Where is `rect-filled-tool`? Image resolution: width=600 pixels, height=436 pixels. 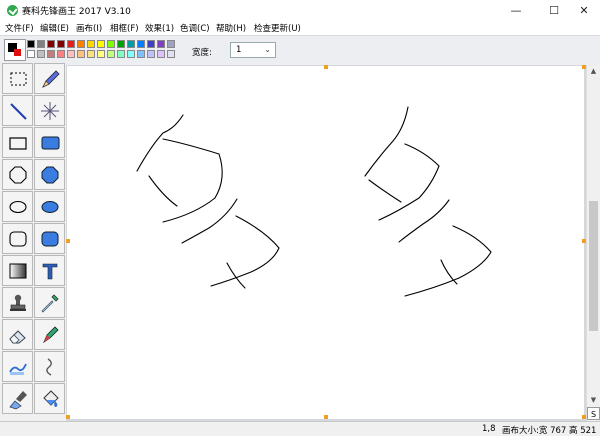
rect-filled-tool is located at coordinates (49, 142).